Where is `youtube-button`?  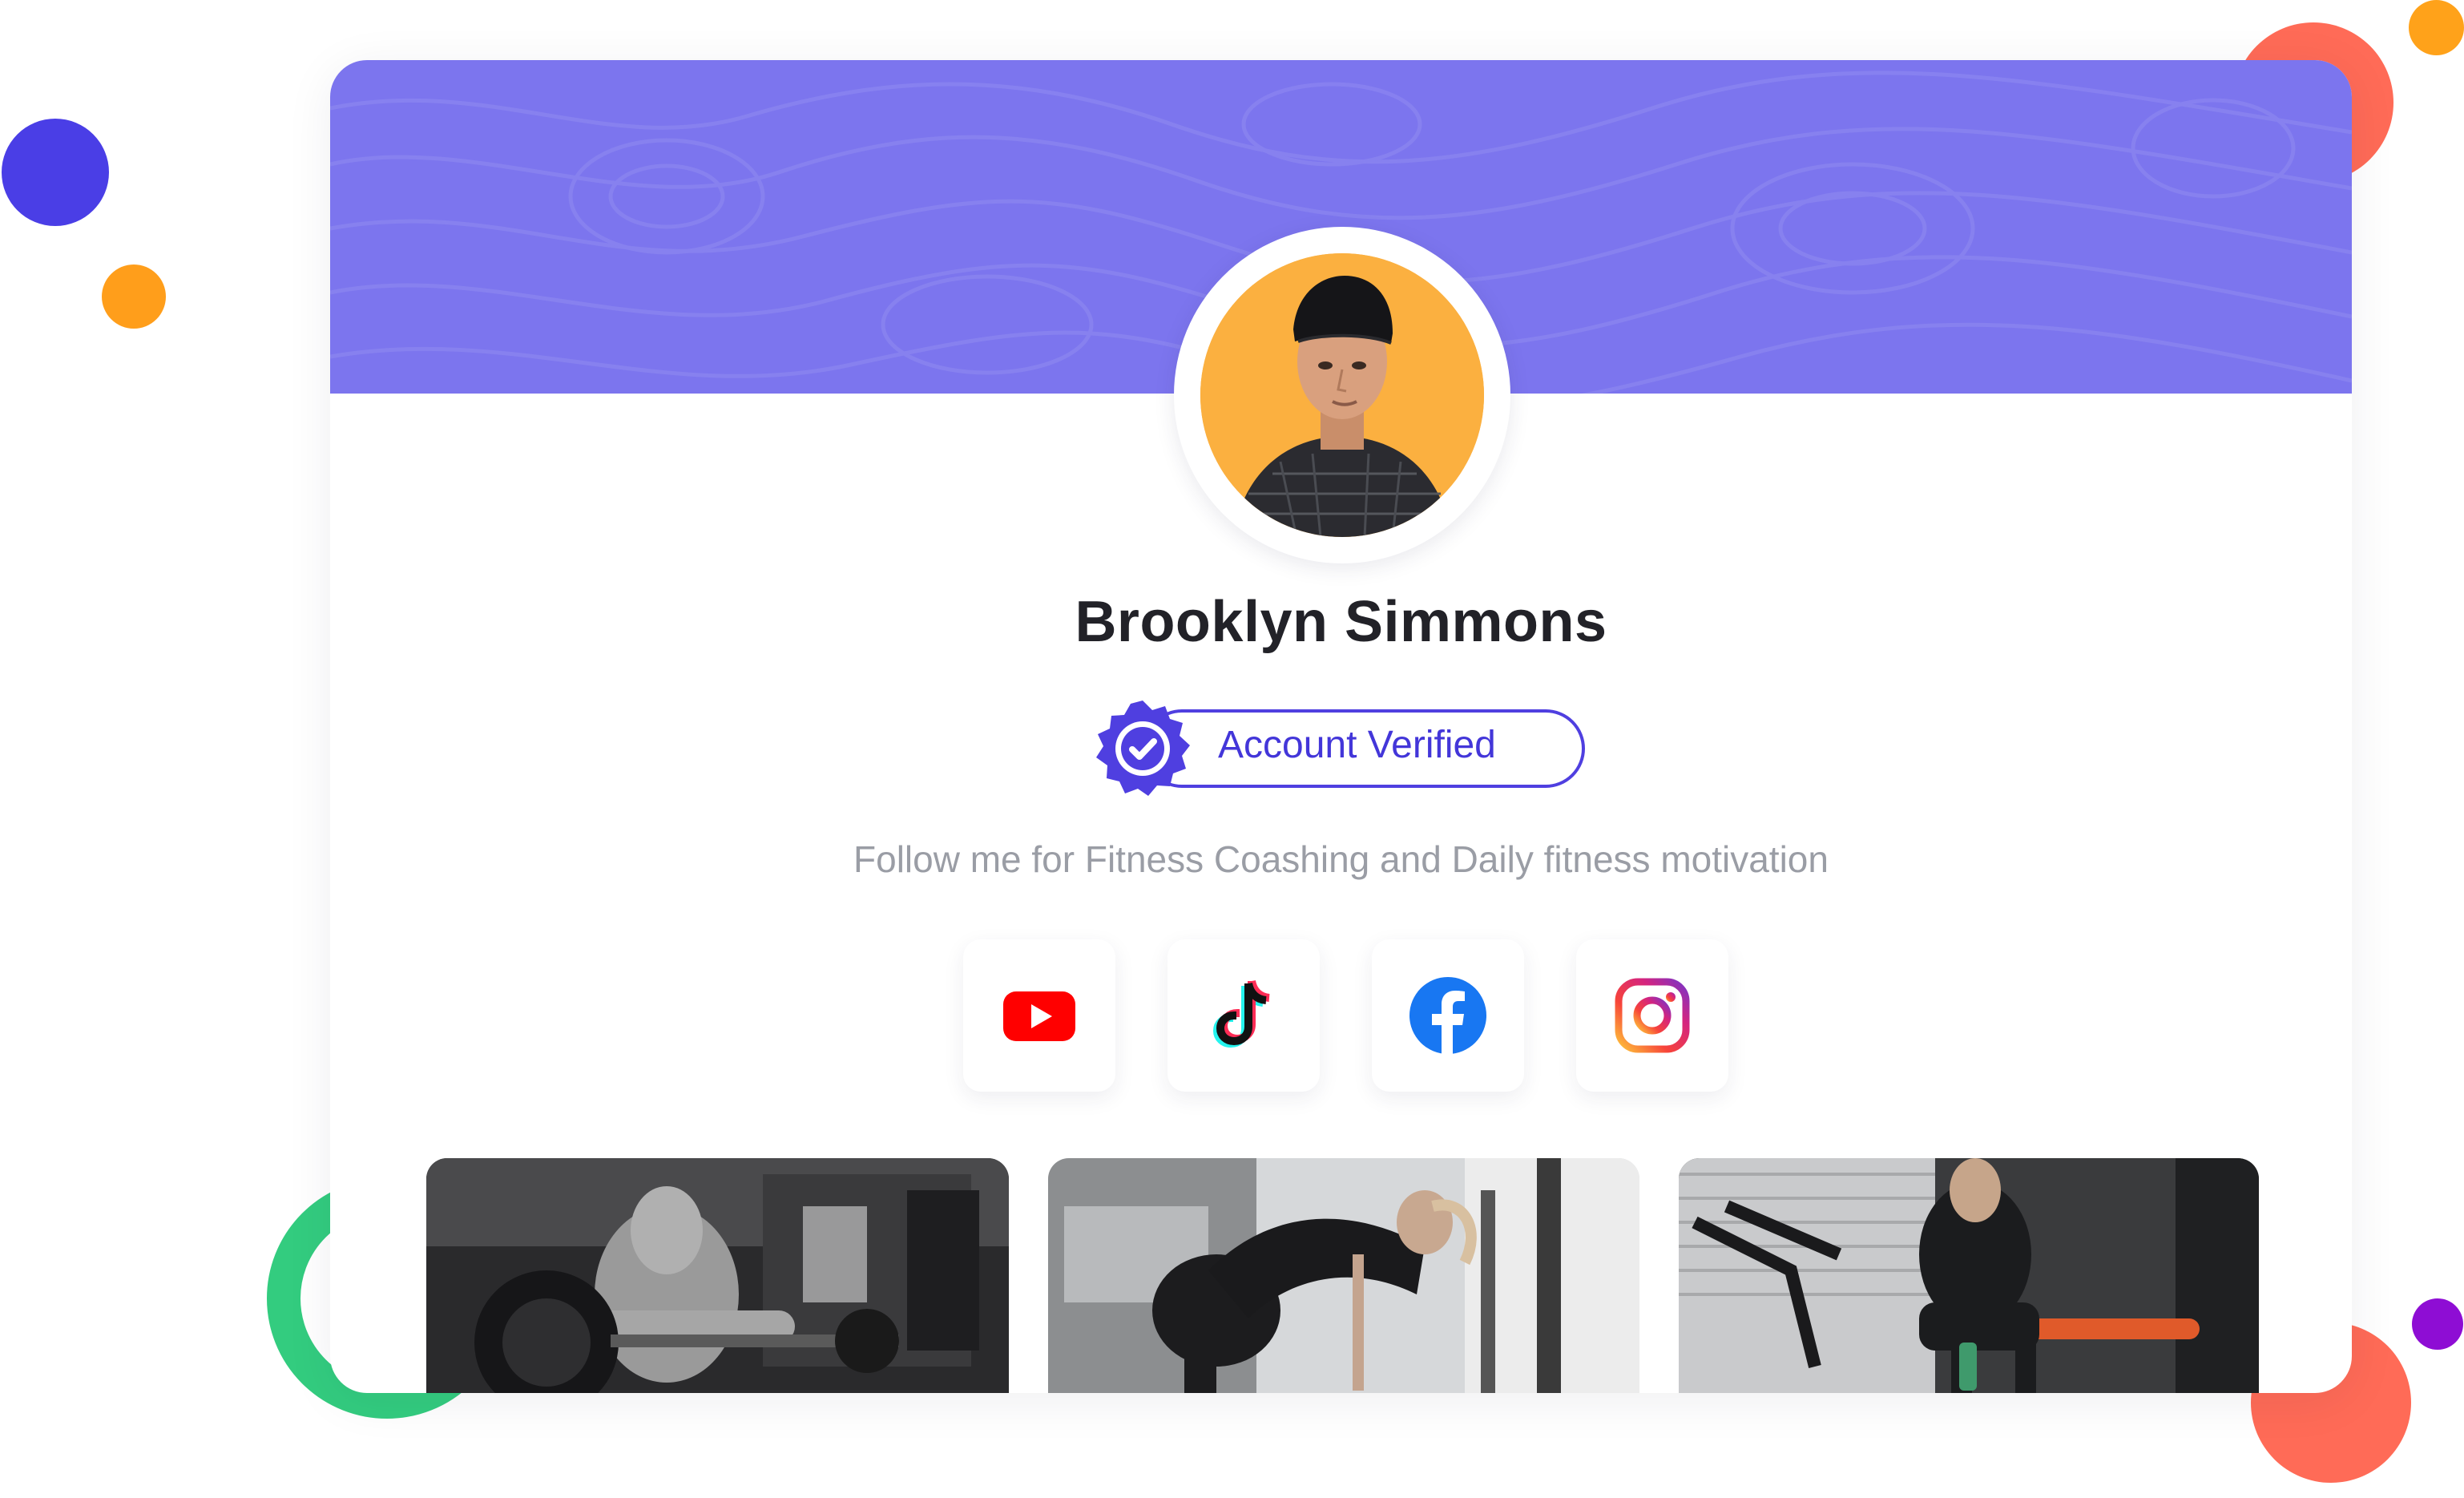 youtube-button is located at coordinates (1039, 1016).